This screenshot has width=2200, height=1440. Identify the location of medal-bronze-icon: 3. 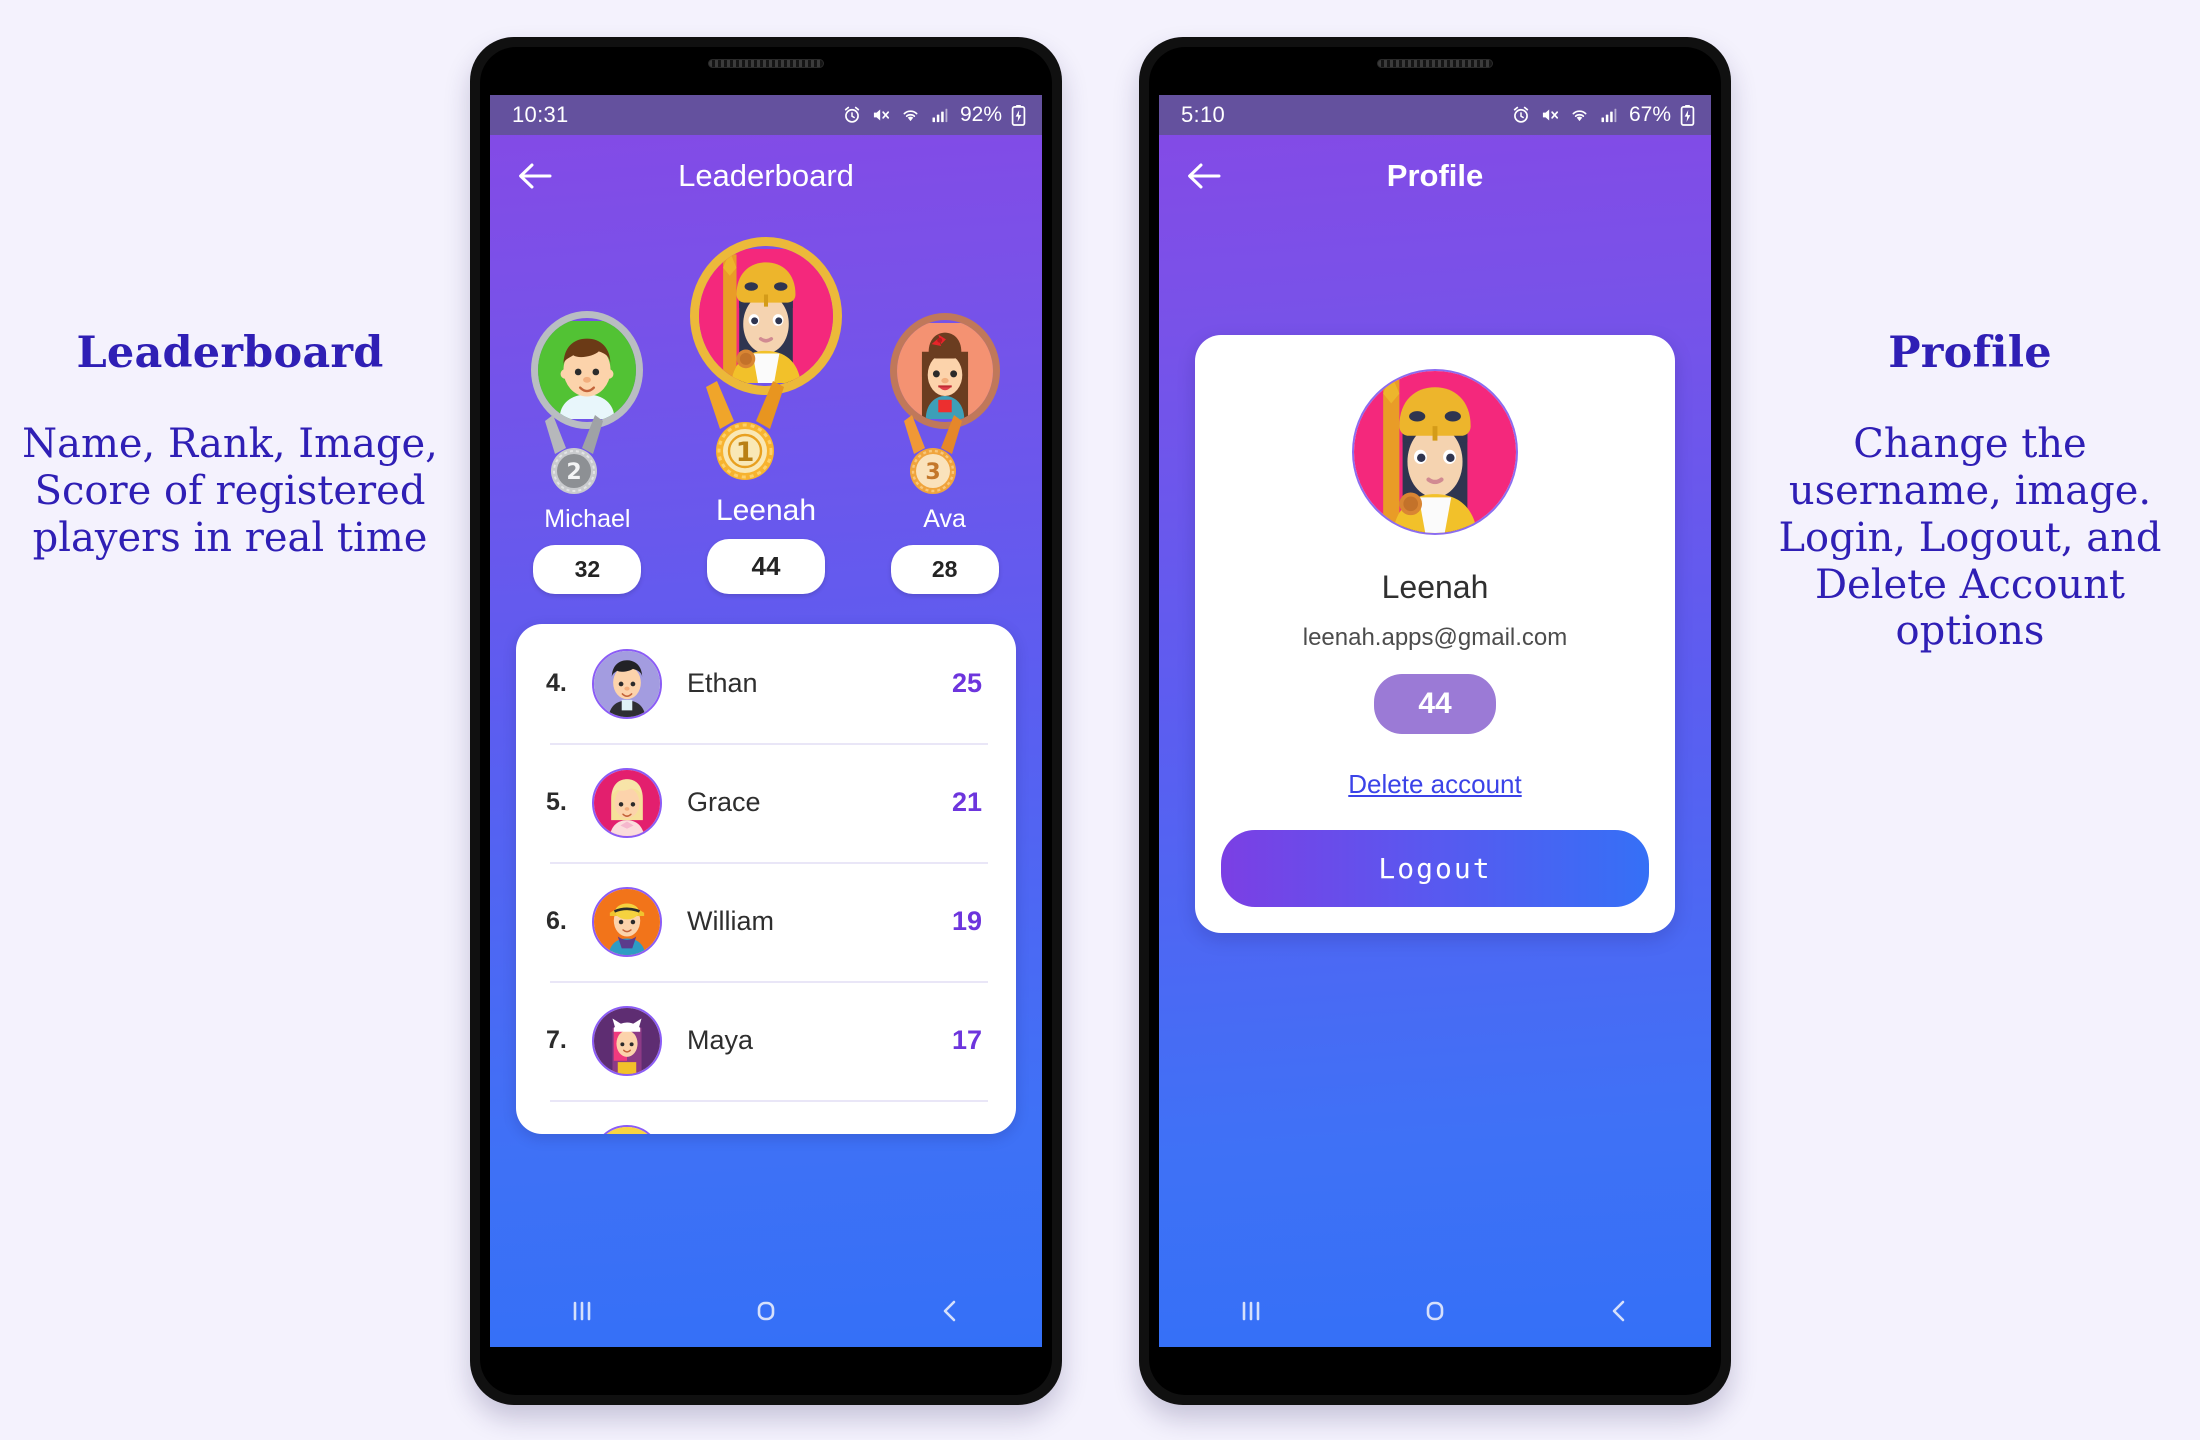
(945, 458).